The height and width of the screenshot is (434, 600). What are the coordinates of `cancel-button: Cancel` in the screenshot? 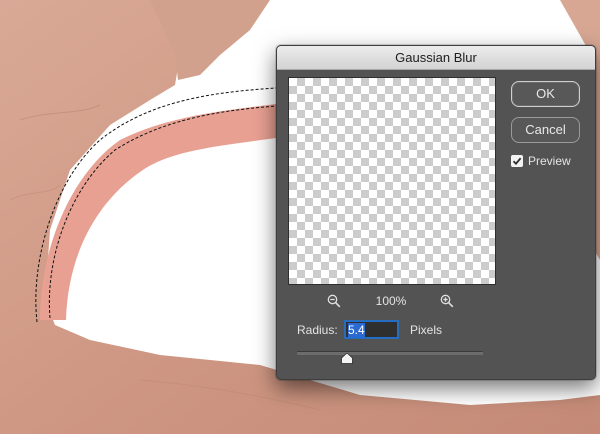 It's located at (545, 130).